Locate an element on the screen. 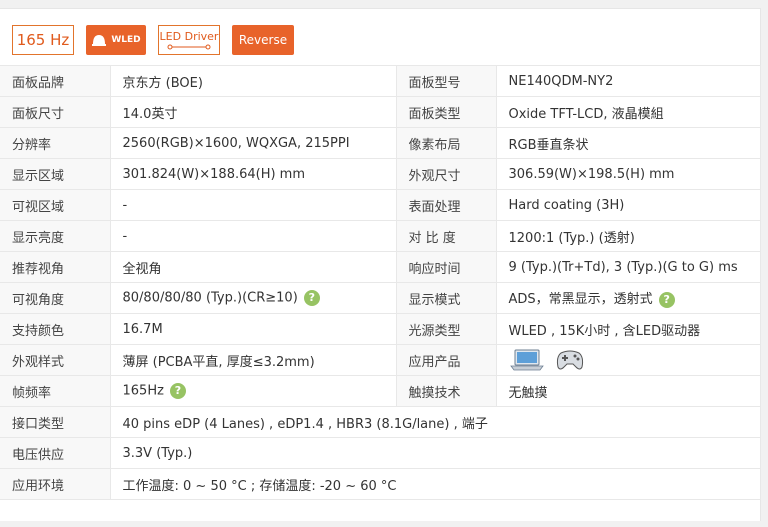  spec-value: 全视角 is located at coordinates (253, 267).